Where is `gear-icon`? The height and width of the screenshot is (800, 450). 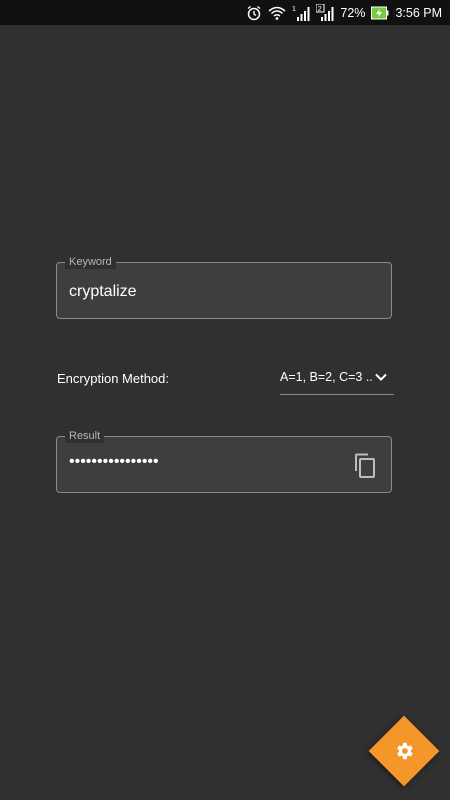 gear-icon is located at coordinates (404, 751).